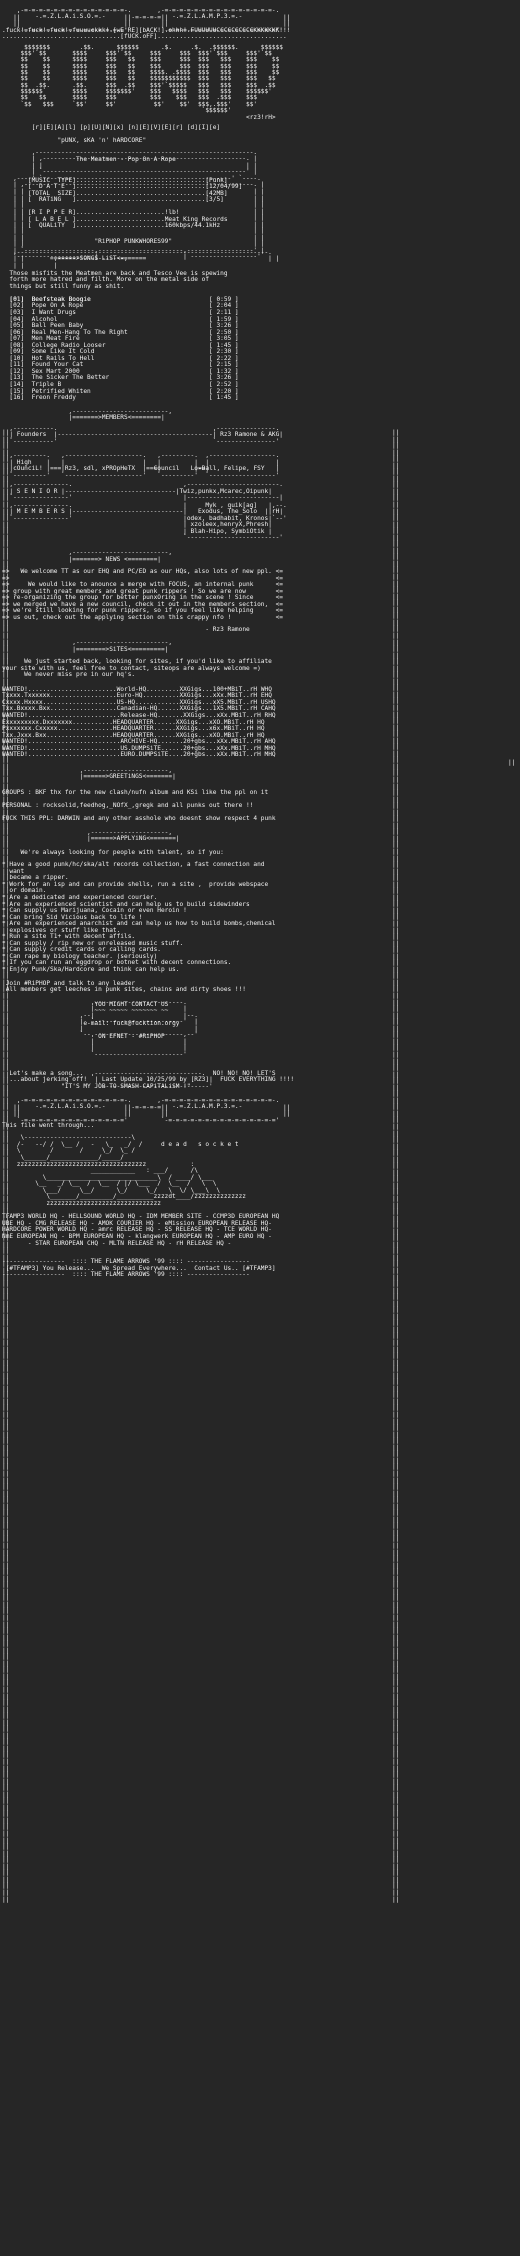 The image size is (520, 2256). Describe the element at coordinates (261, 160) in the screenshot. I see `release-title-overlay: The Meatmen - Pop On A Rope` at that location.